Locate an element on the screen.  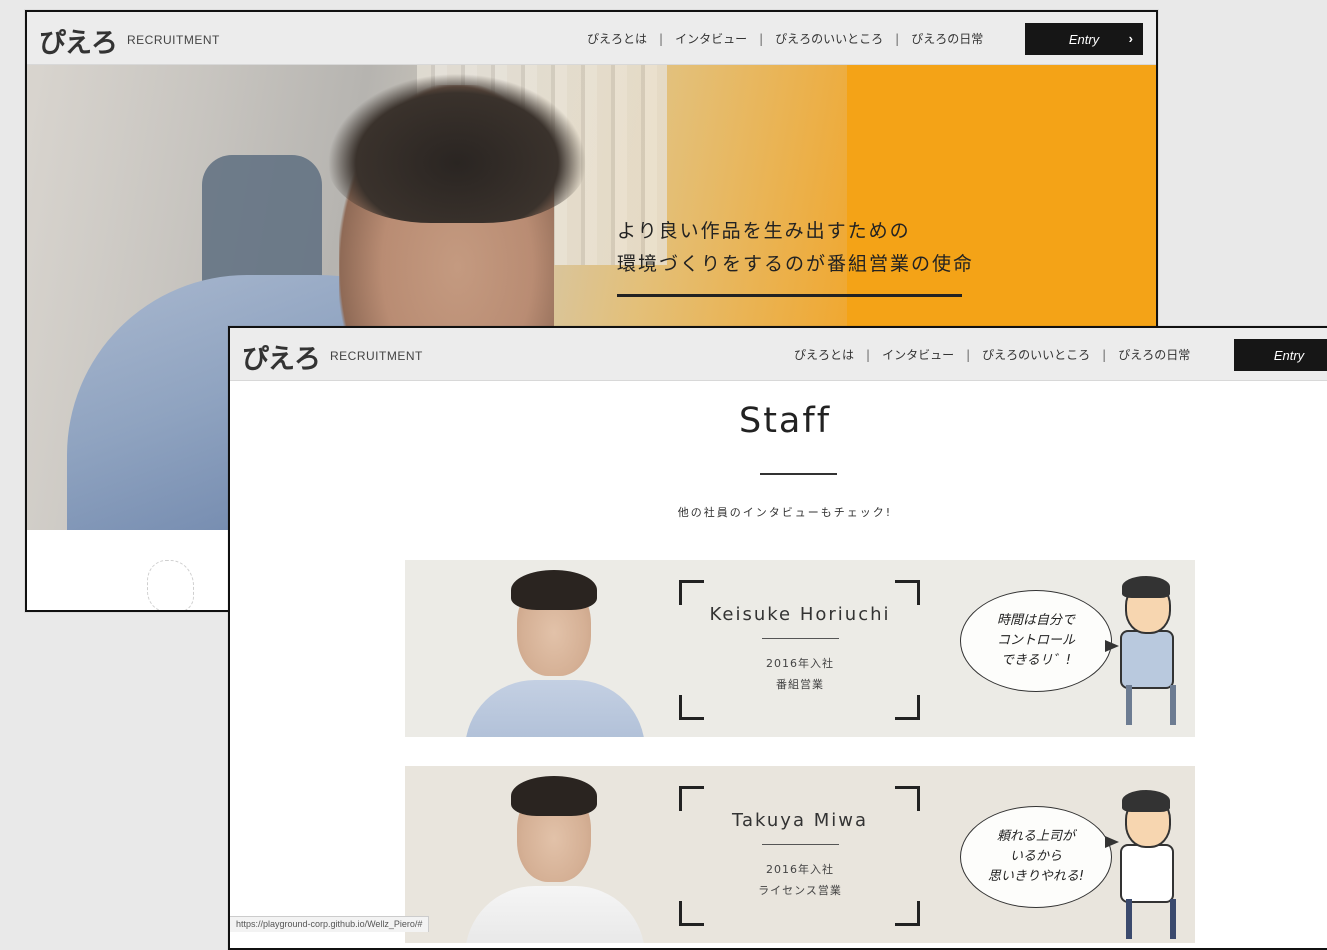
section-title: Staff is located at coordinates (785, 421).